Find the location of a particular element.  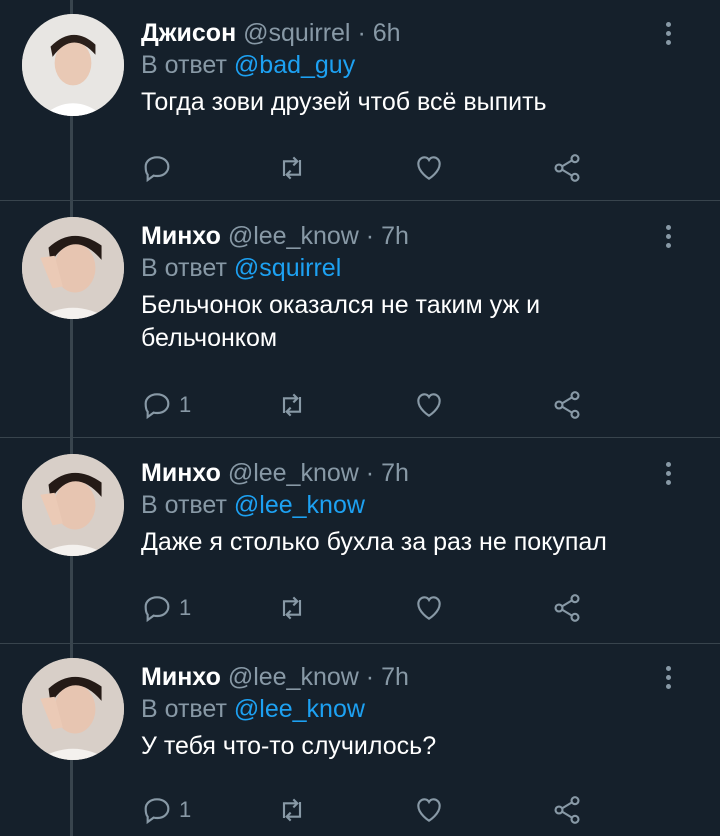

reply-to-link: @bad_guy is located at coordinates (294, 65).